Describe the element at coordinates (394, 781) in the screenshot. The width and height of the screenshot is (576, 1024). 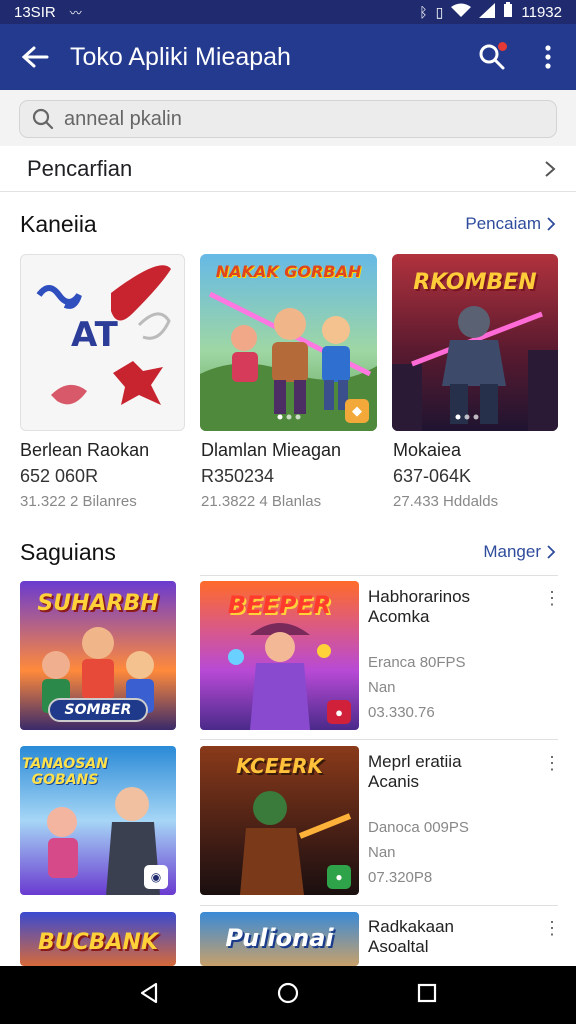
I see `app-developer: Acanis` at that location.